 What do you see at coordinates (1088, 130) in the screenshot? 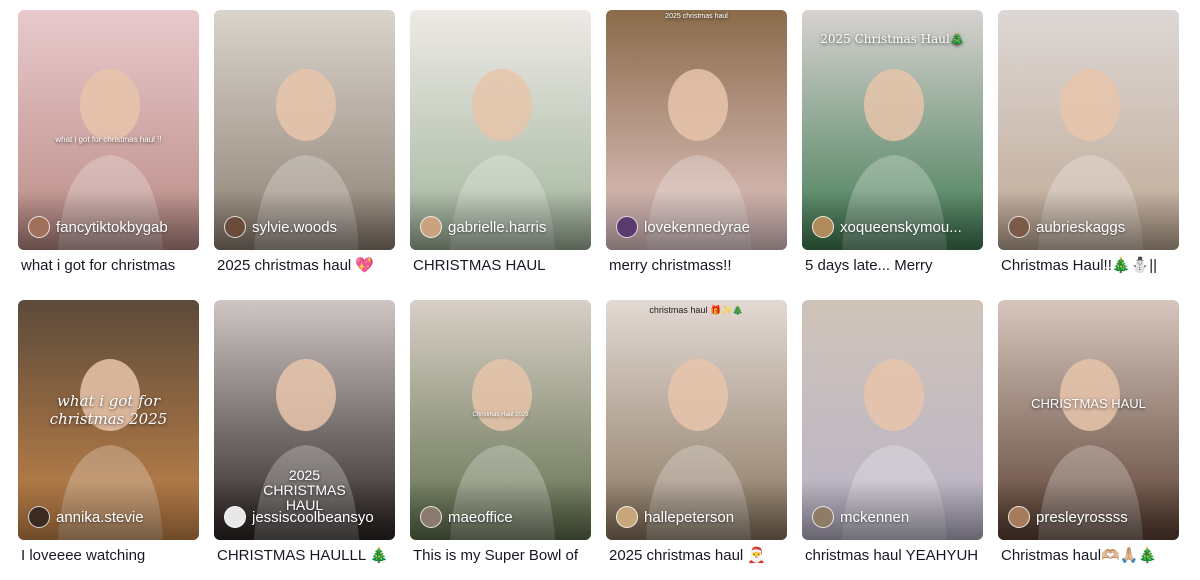
I see `video-thumbnail: aubrieskaggs` at bounding box center [1088, 130].